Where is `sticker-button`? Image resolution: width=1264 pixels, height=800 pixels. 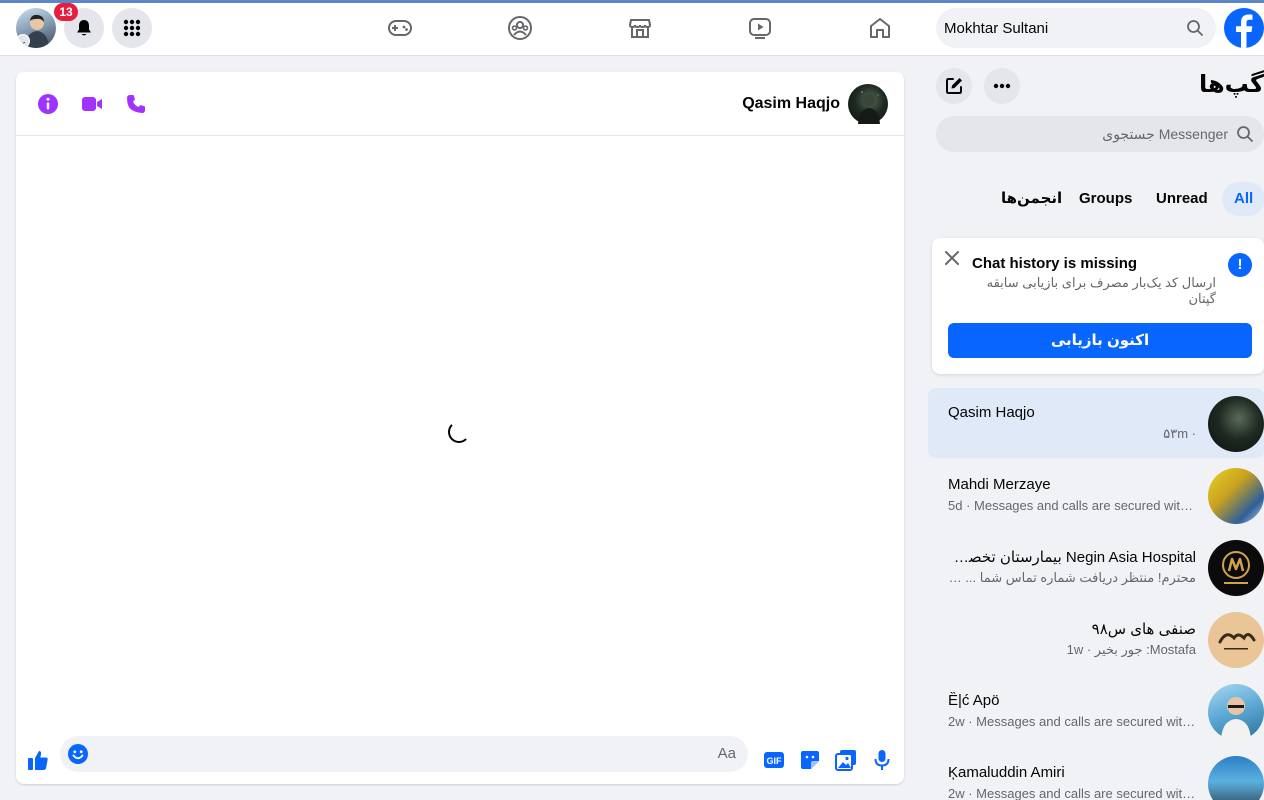 sticker-button is located at coordinates (810, 760).